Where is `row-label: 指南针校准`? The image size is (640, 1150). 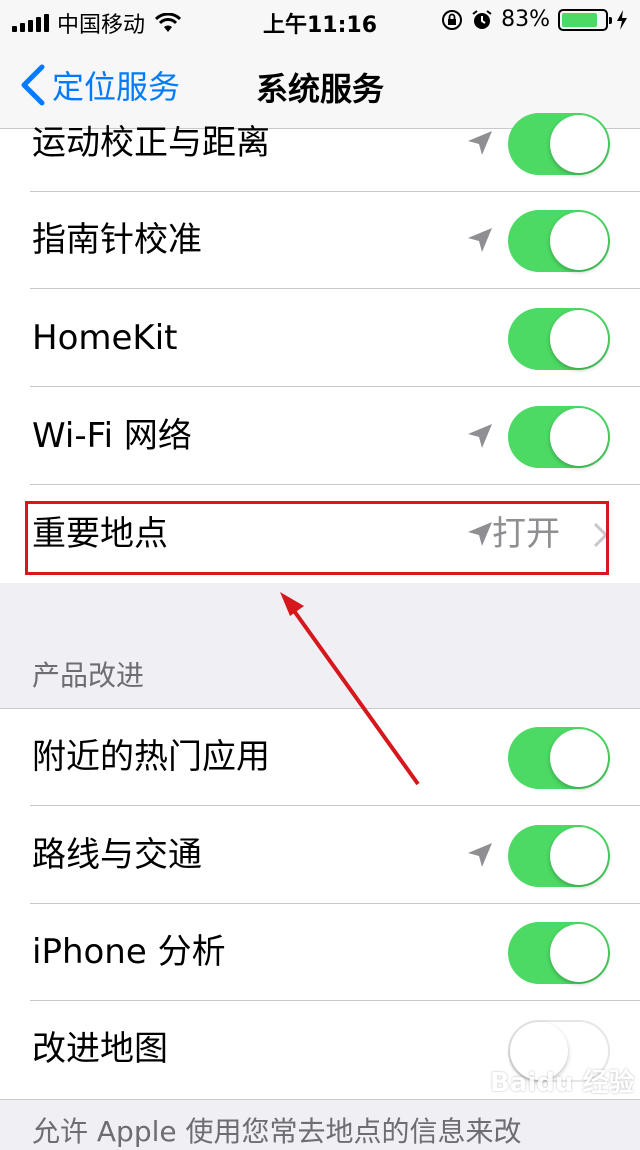 row-label: 指南针校准 is located at coordinates (117, 240).